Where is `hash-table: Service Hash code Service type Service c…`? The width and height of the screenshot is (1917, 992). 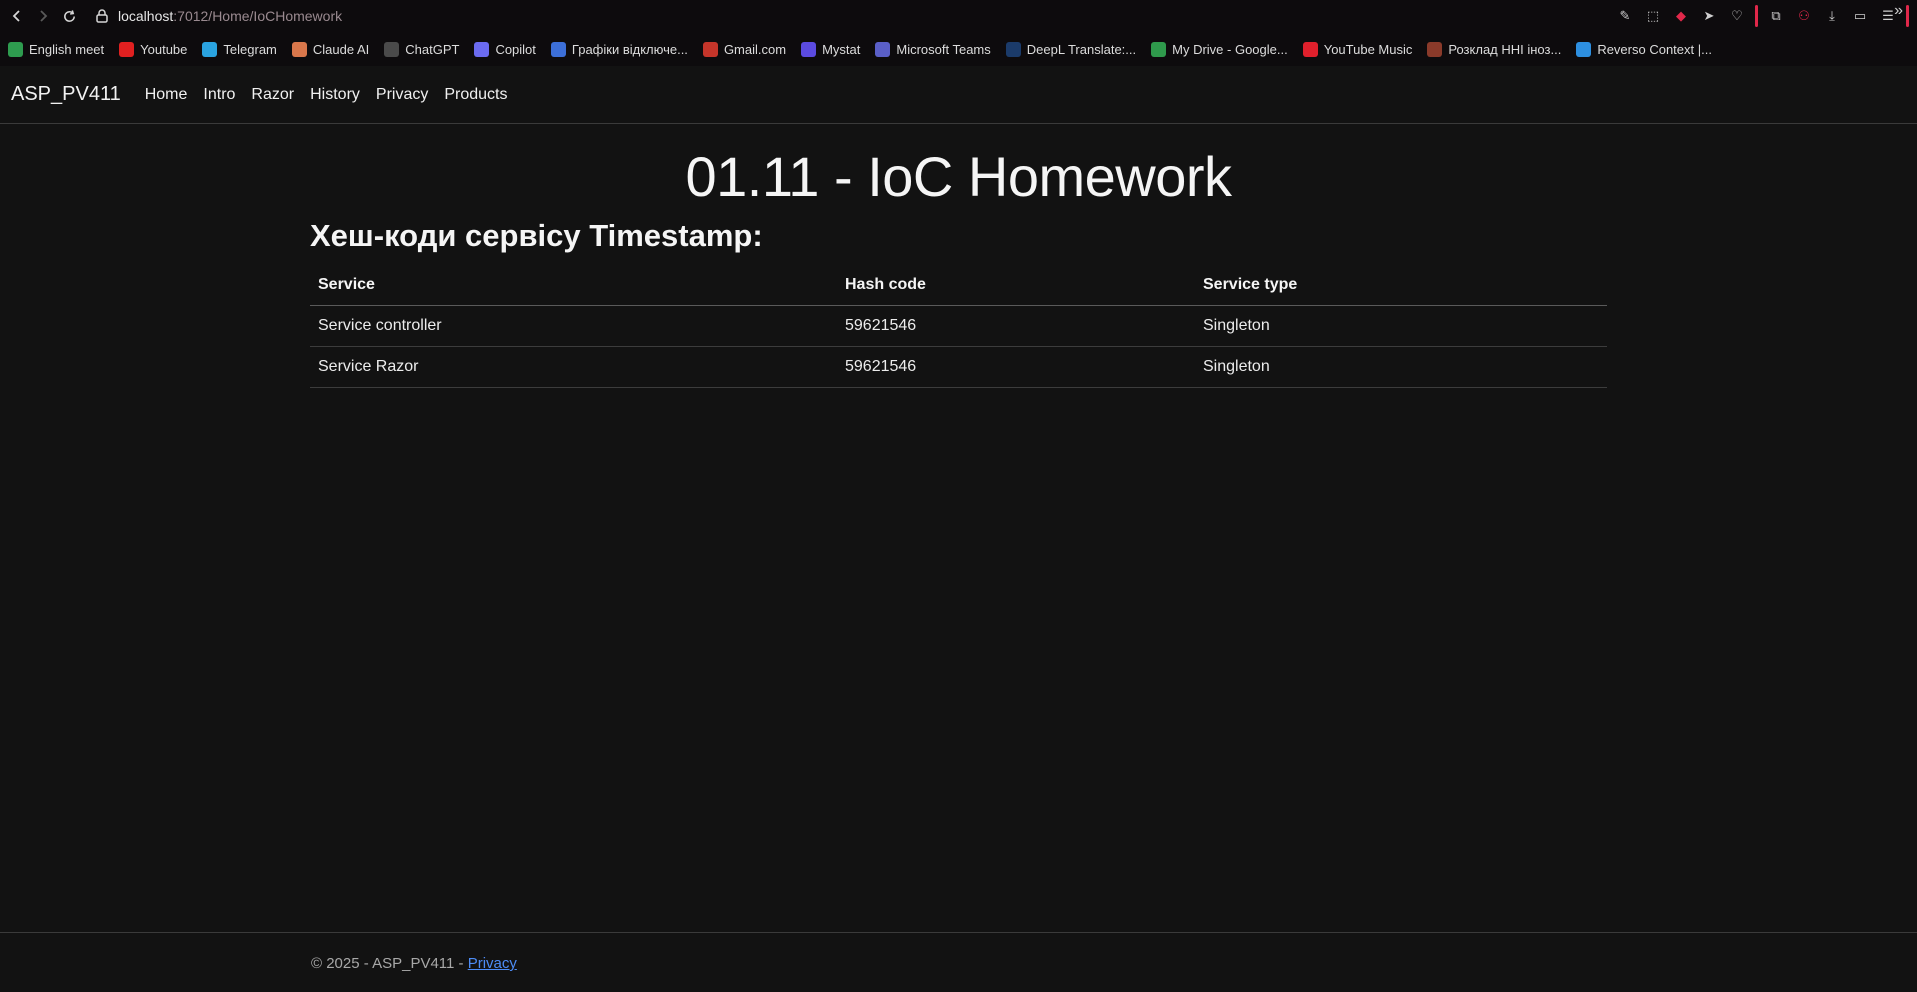
hash-table: Service Hash code Service type Service c… is located at coordinates (958, 327).